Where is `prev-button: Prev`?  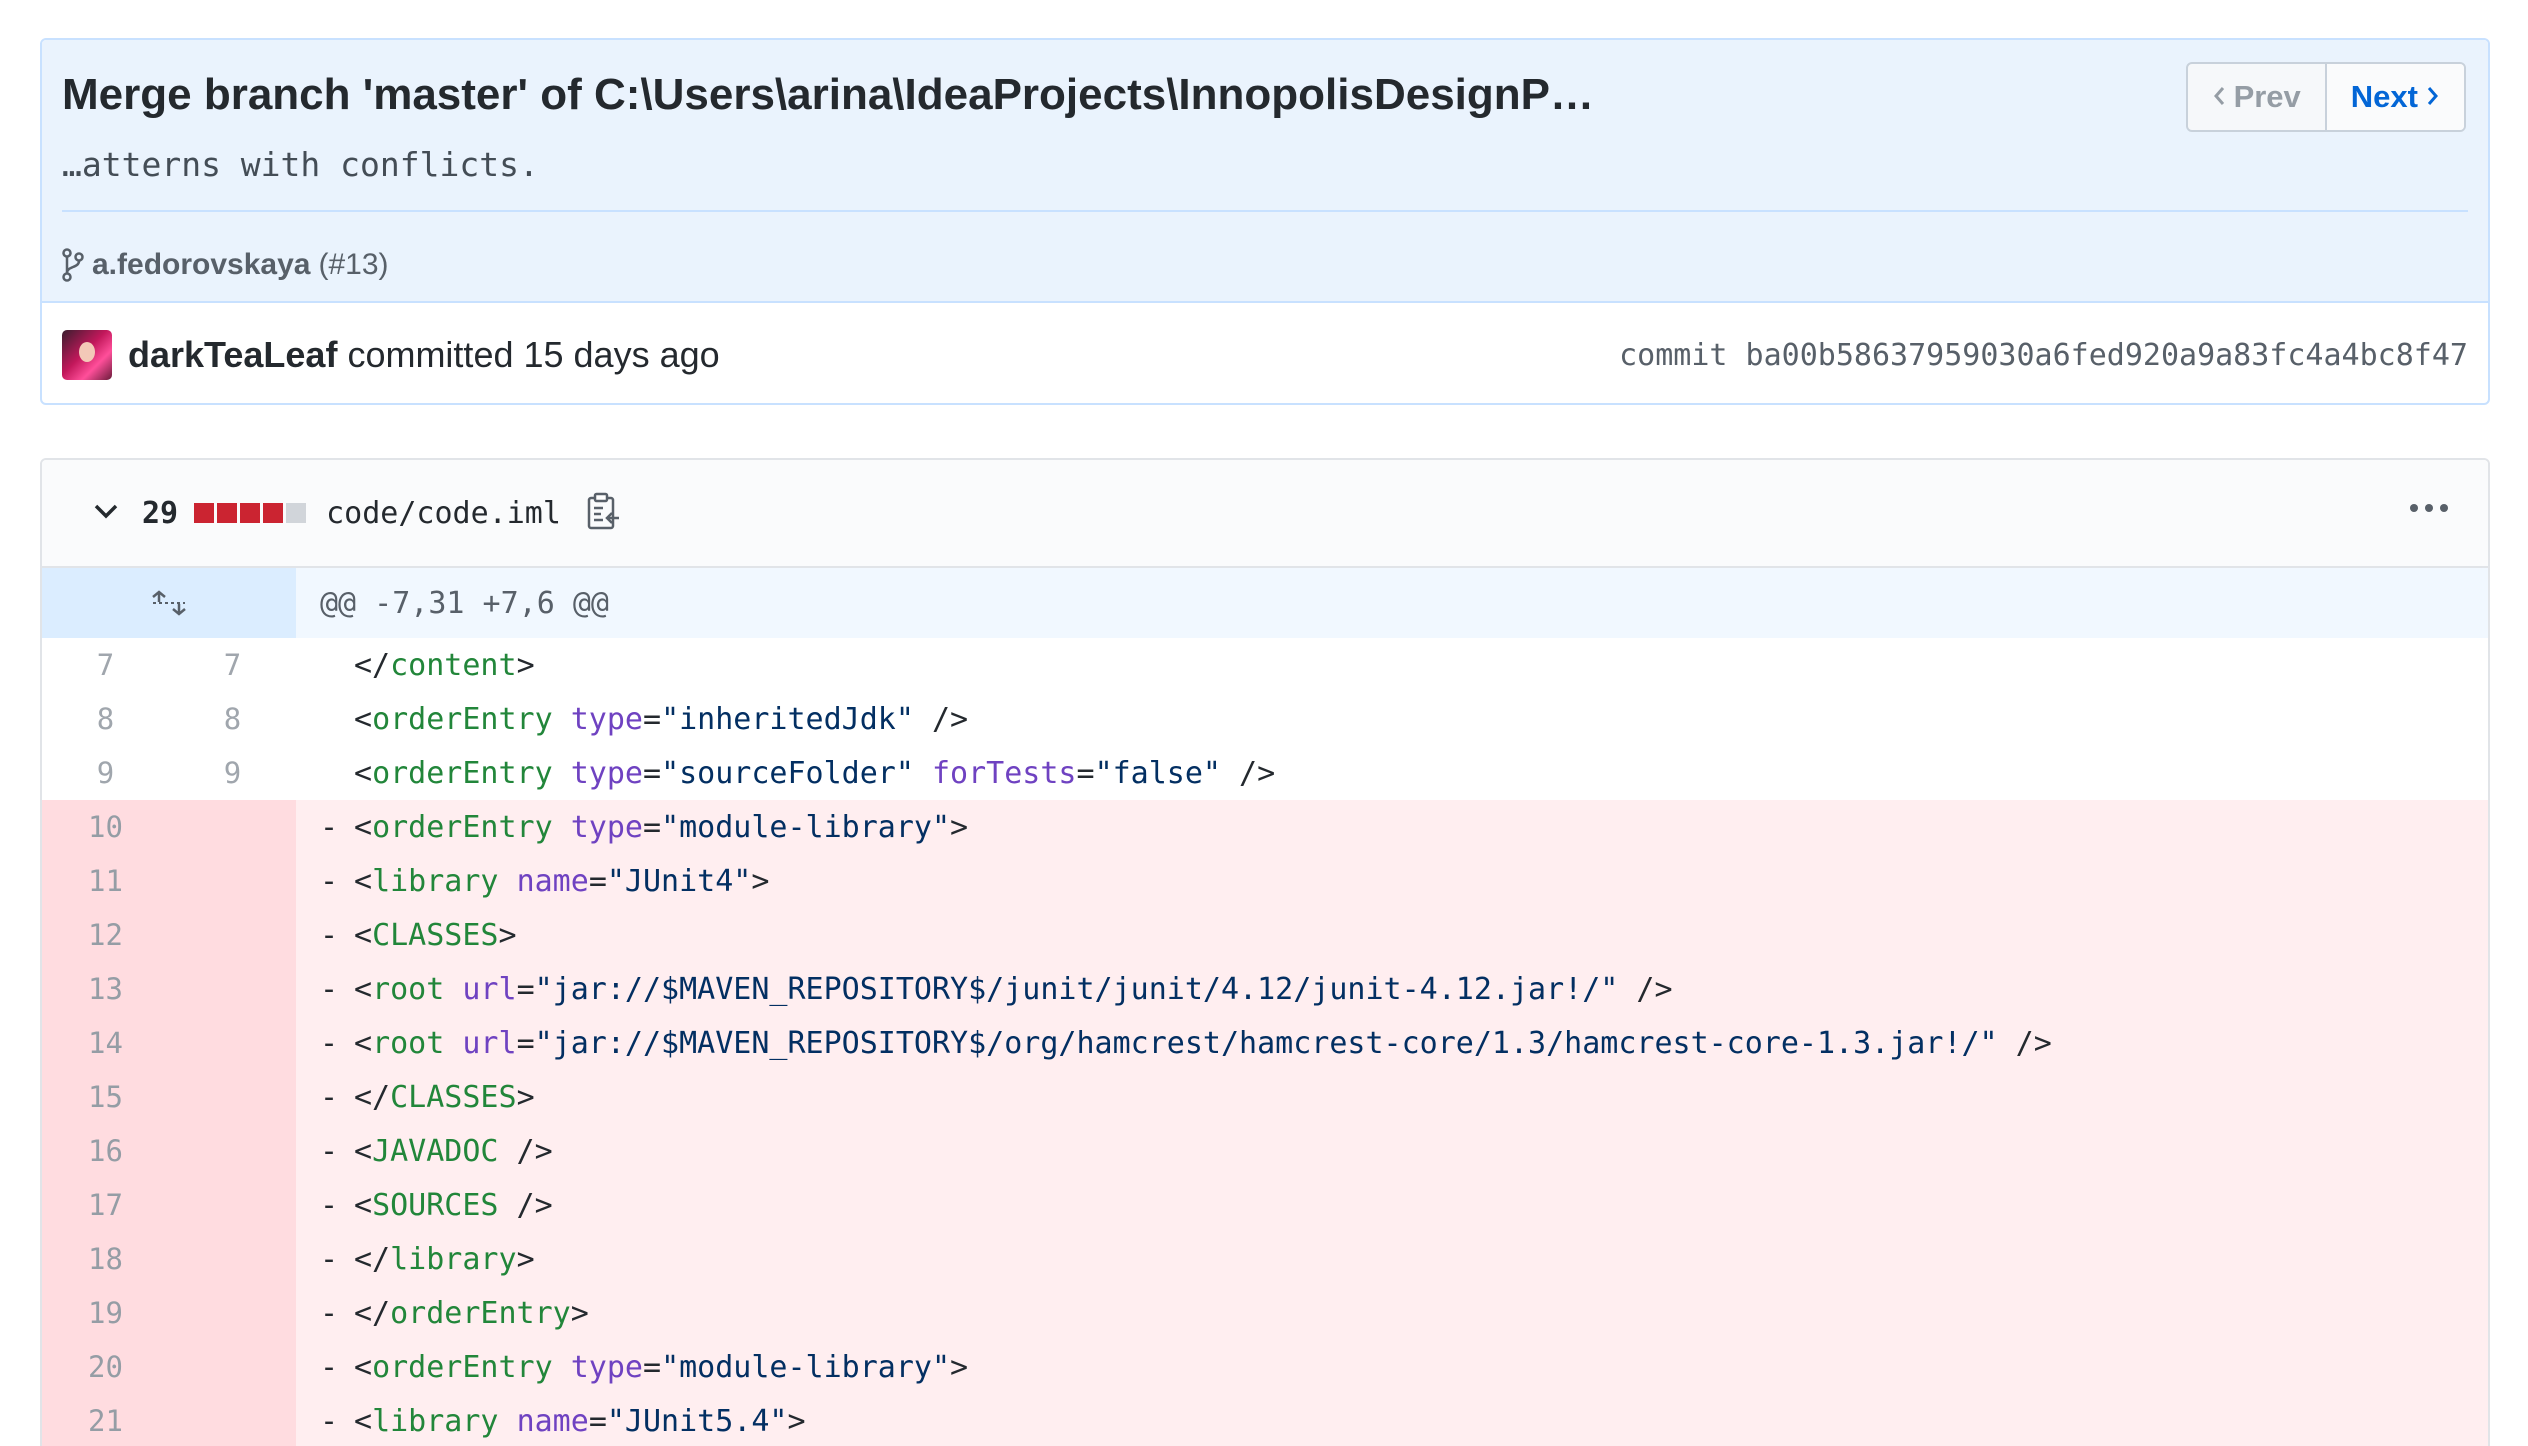 prev-button: Prev is located at coordinates (2257, 97).